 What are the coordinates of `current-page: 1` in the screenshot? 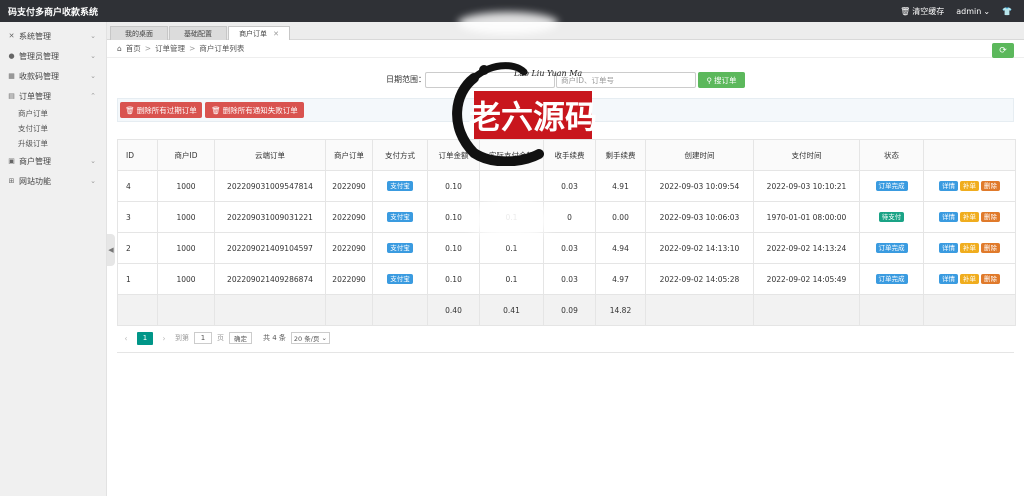 It's located at (145, 338).